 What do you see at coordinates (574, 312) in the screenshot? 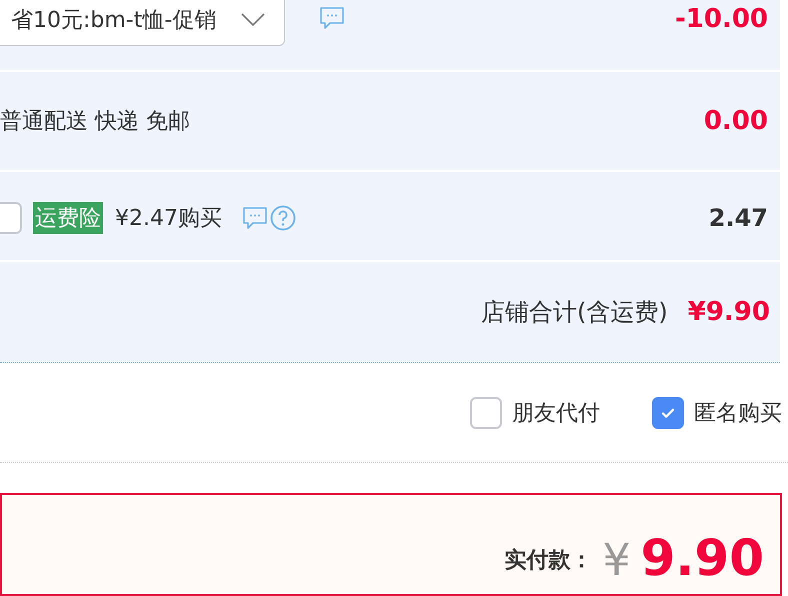
I see `shop-total-label: 店铺合计(含运费)` at bounding box center [574, 312].